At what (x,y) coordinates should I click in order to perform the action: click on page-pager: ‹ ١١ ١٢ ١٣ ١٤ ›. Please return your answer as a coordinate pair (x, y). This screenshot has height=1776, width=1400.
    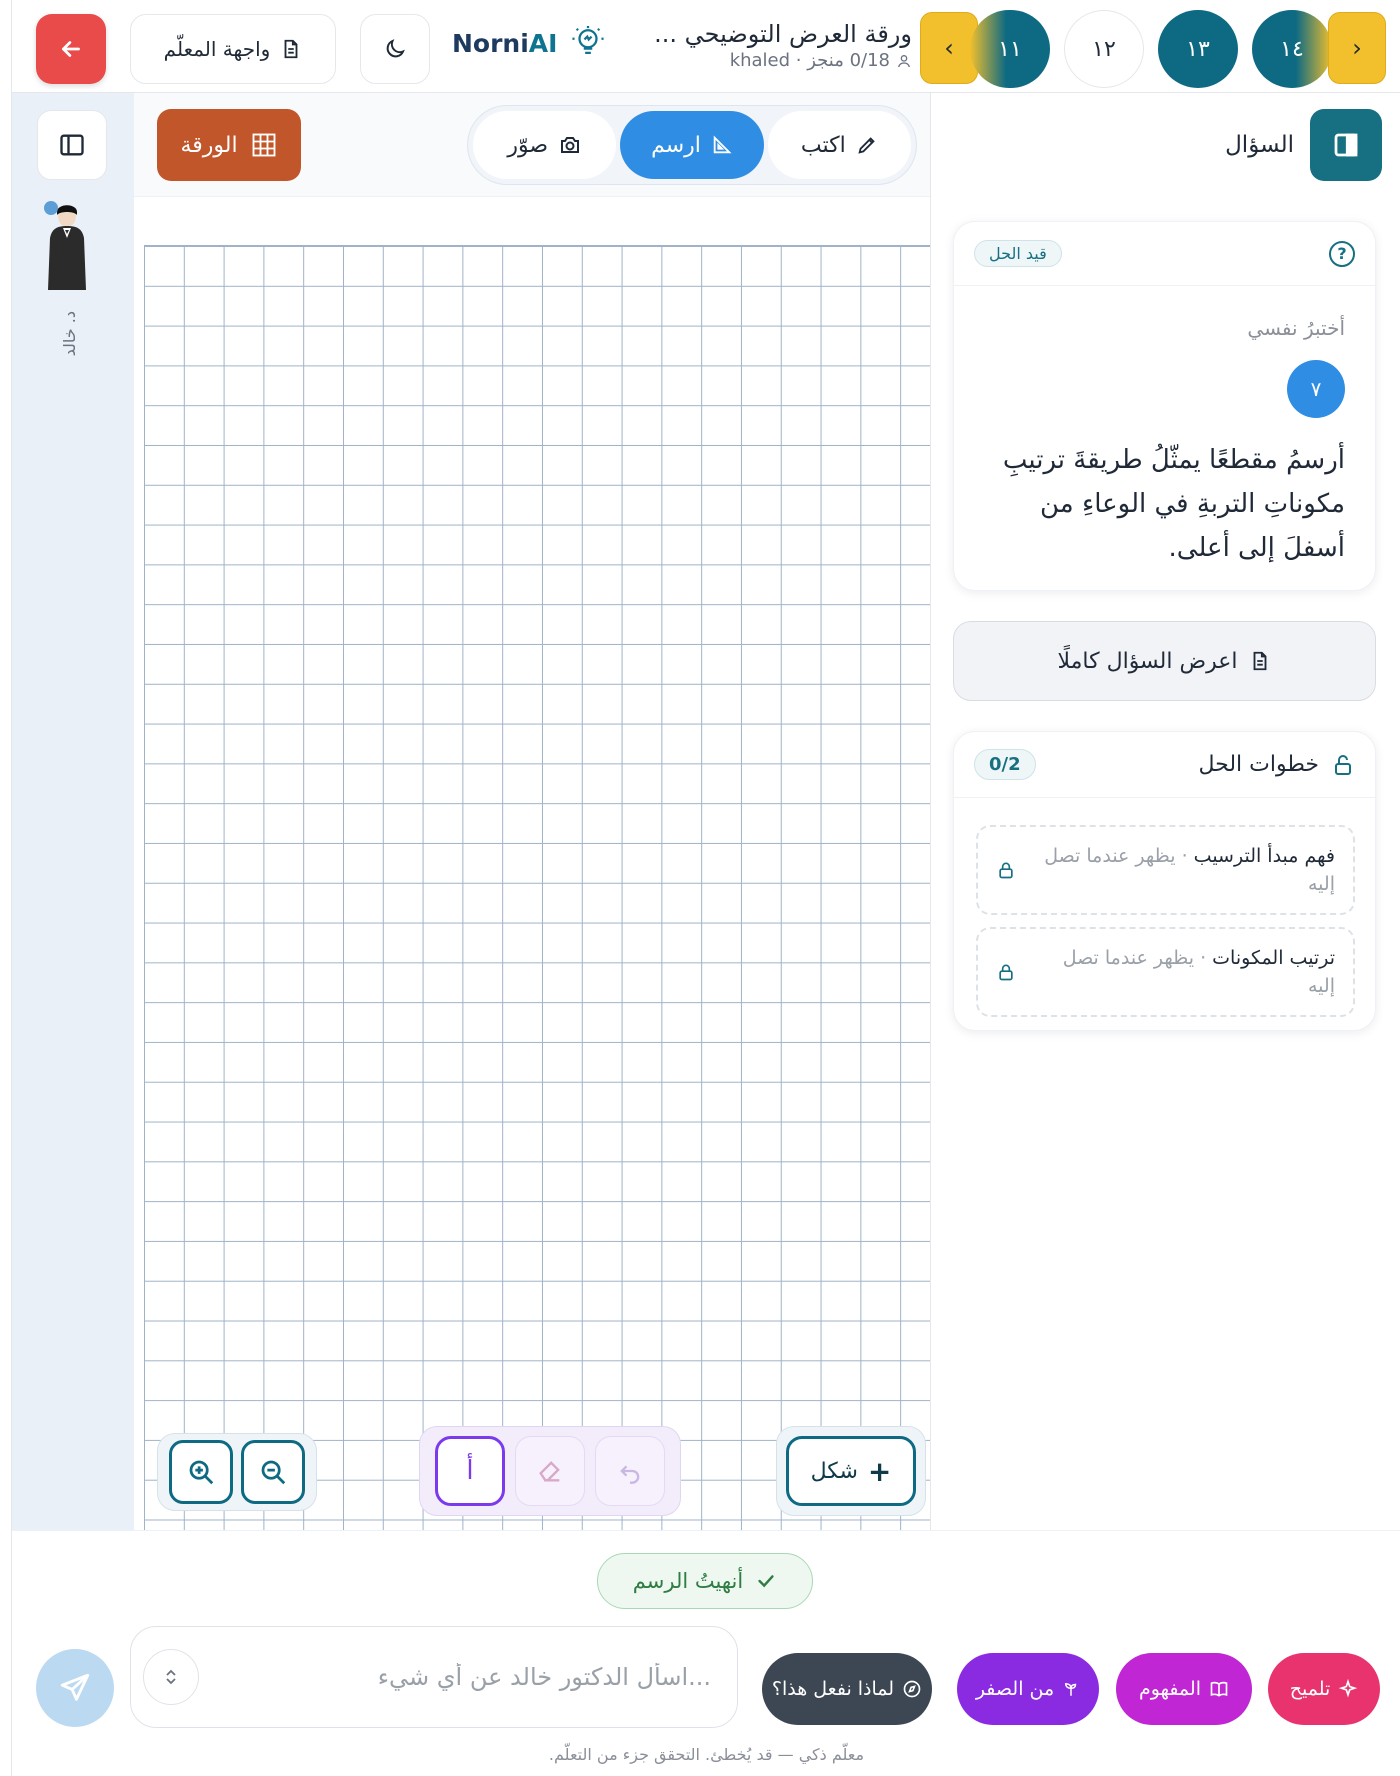
    Looking at the image, I should click on (1153, 49).